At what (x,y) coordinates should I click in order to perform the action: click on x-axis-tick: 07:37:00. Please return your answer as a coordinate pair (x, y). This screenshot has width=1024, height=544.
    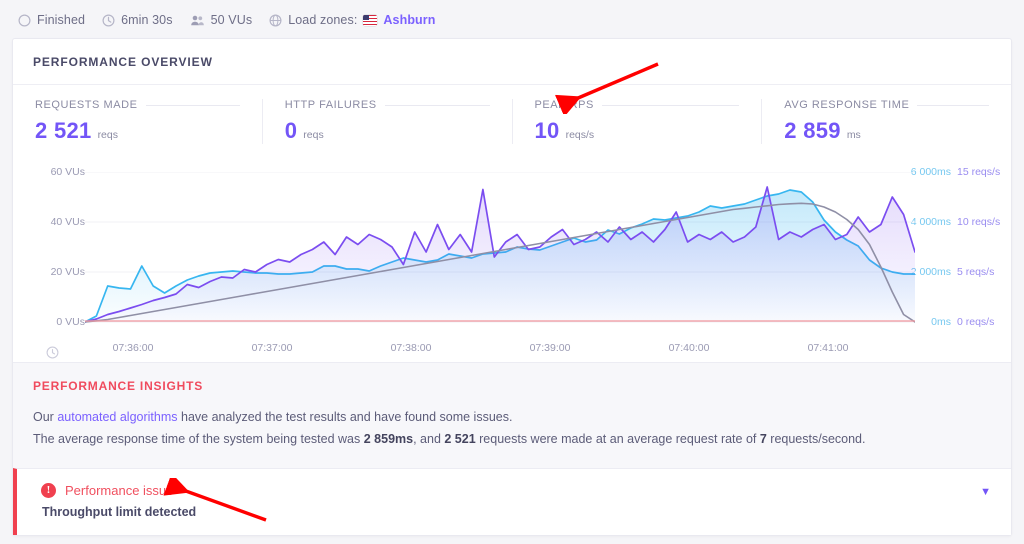
    Looking at the image, I should click on (272, 348).